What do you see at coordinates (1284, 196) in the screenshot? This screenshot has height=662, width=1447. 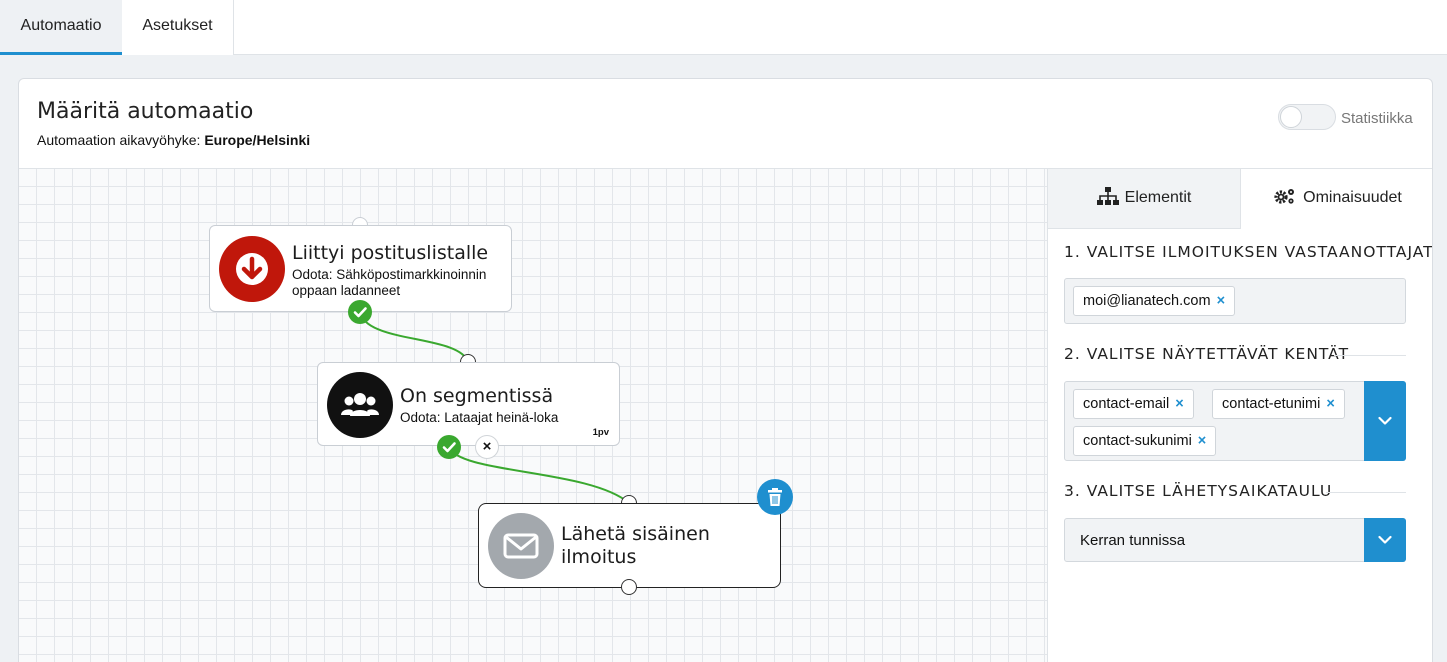 I see `gears-icon` at bounding box center [1284, 196].